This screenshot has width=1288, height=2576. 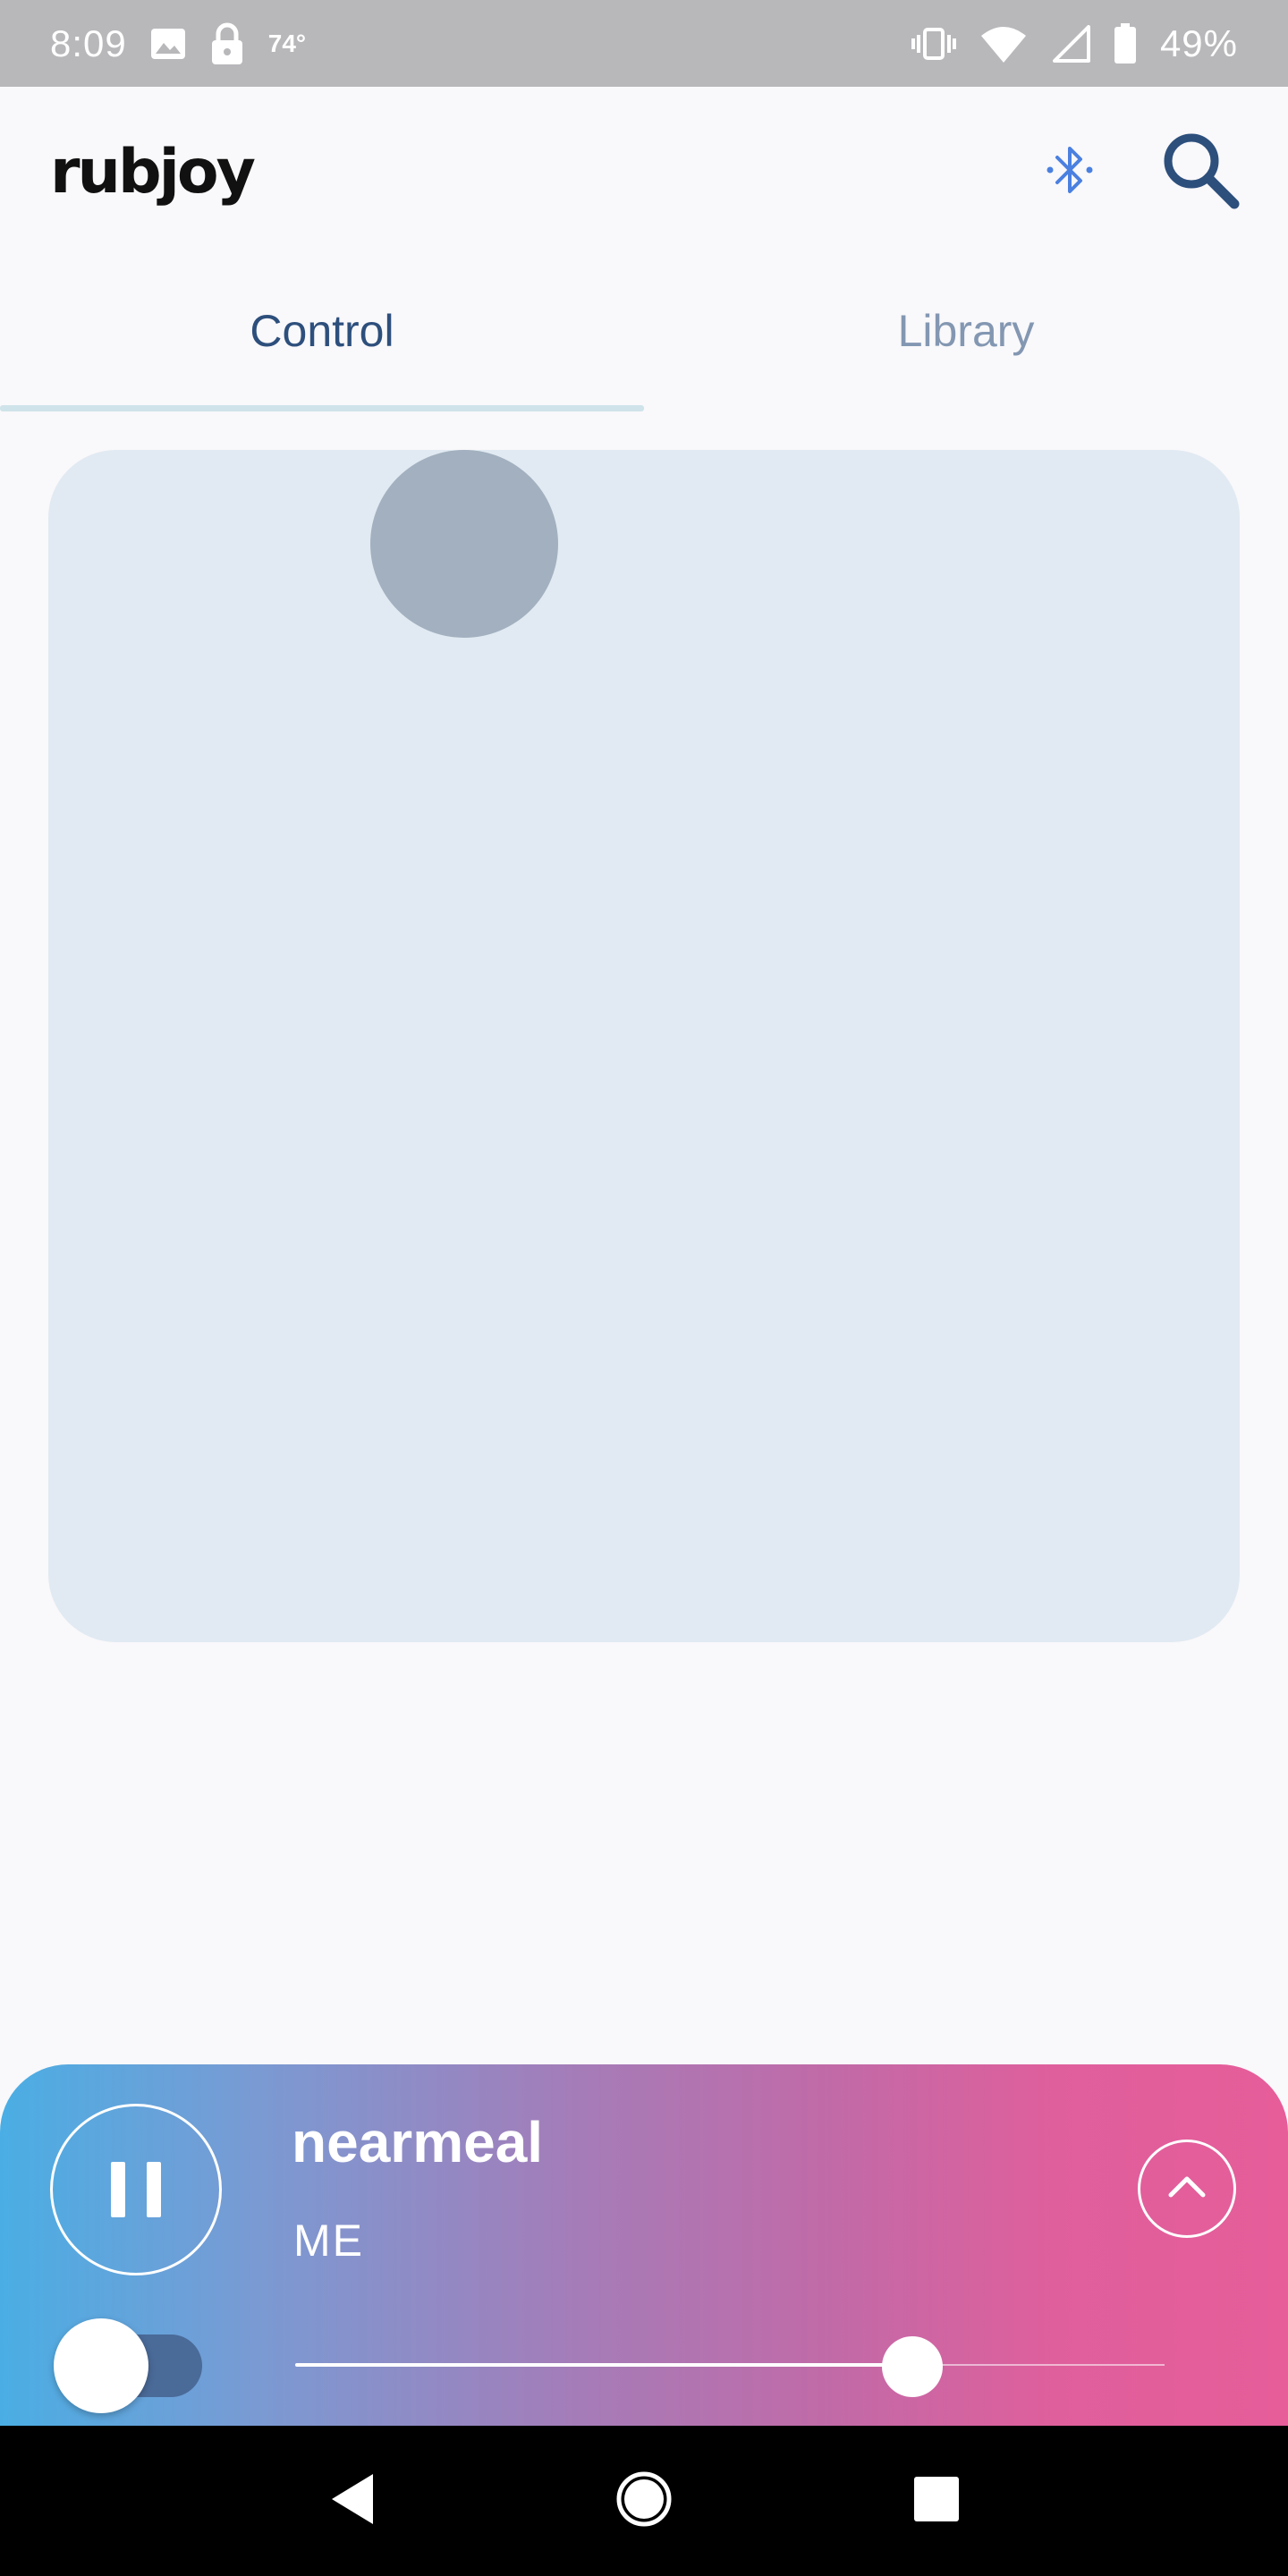 What do you see at coordinates (1070, 43) in the screenshot?
I see `signal-icon` at bounding box center [1070, 43].